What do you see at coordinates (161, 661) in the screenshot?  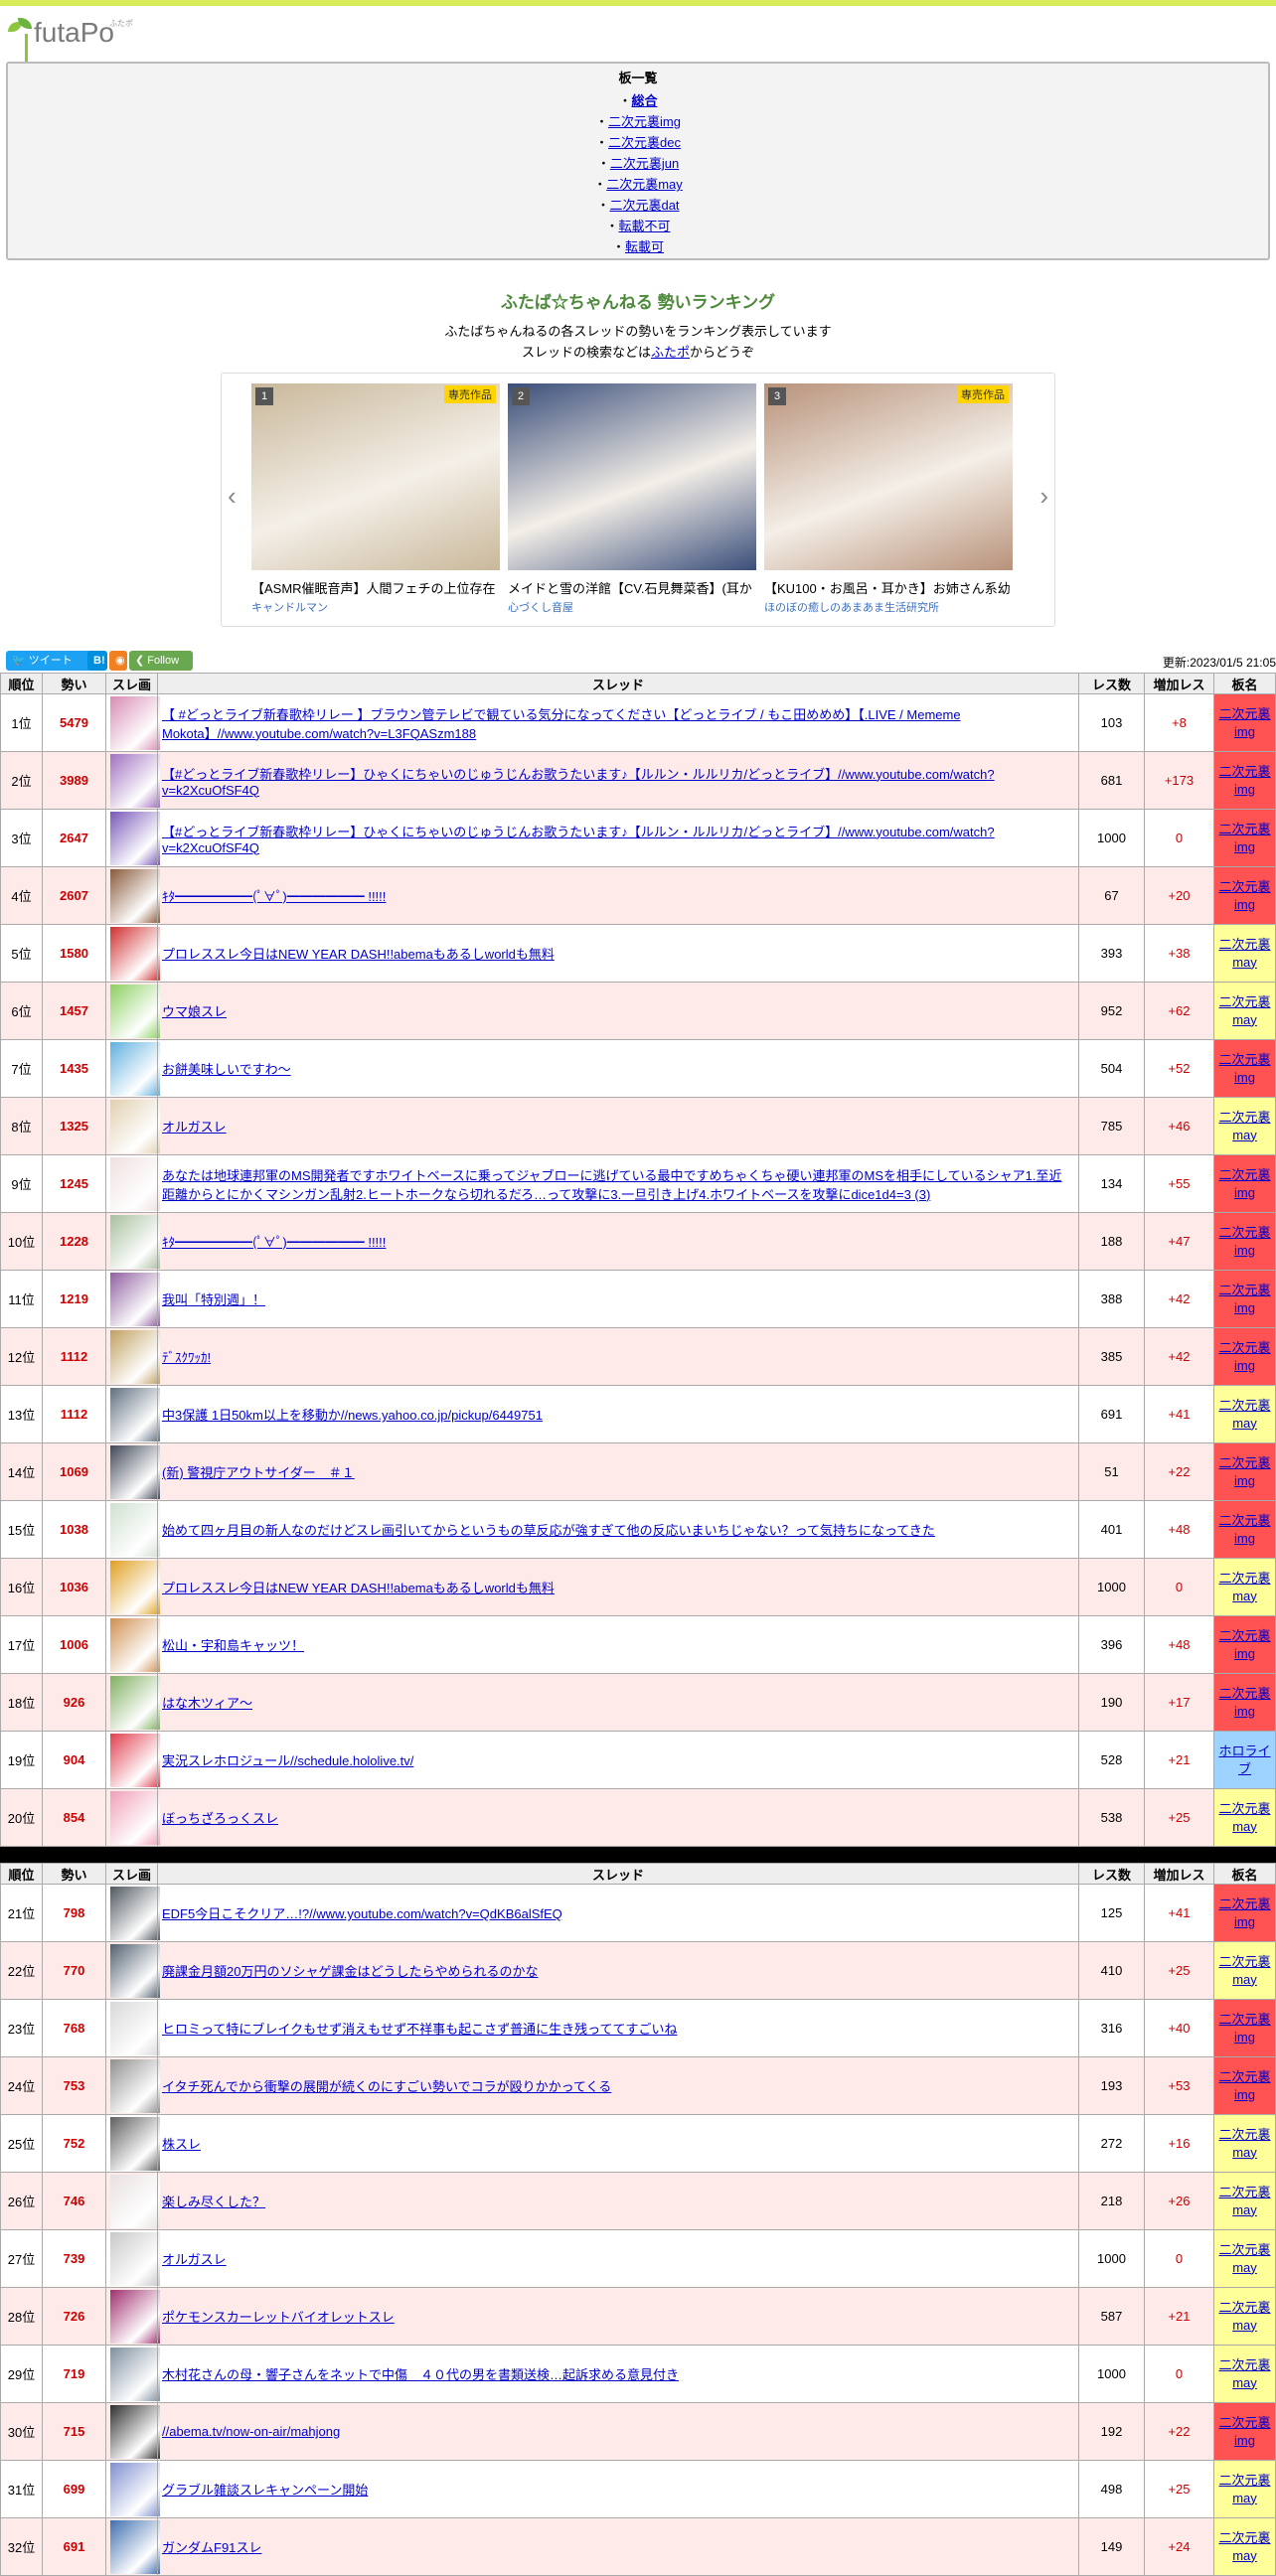 I see `feedly-follow-button: ❮ Follow` at bounding box center [161, 661].